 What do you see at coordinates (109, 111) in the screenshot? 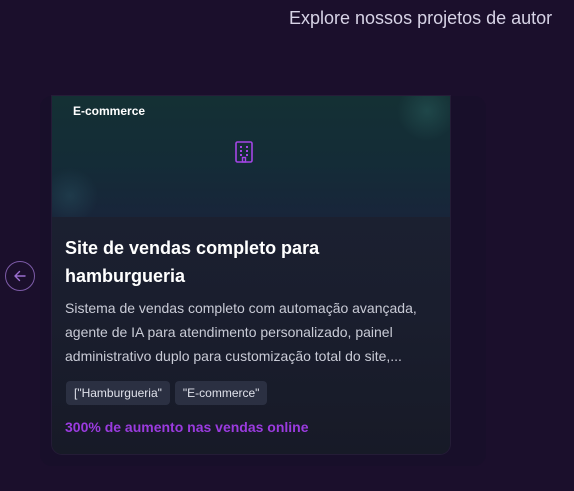
I see `category-label: E-commerce` at bounding box center [109, 111].